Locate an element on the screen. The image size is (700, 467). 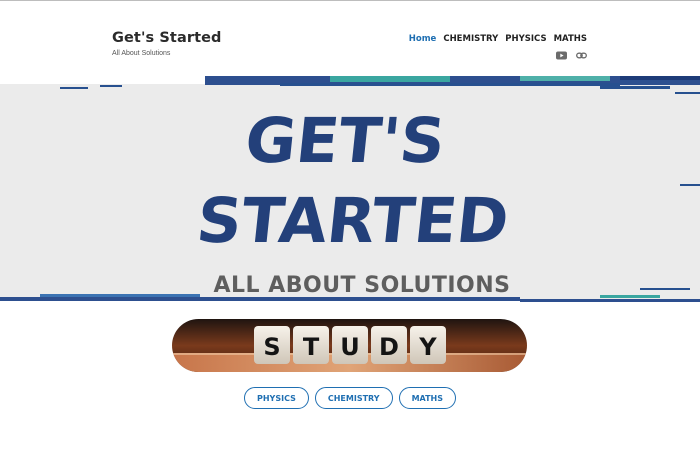
physics-button: PHYSICS is located at coordinates (276, 398).